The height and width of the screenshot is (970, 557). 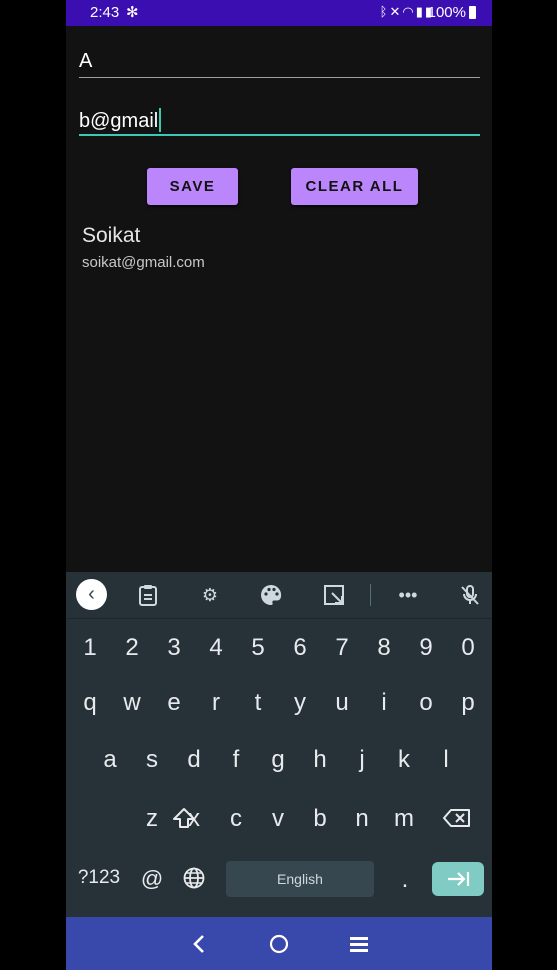 What do you see at coordinates (160, 120) in the screenshot?
I see `text-cursor` at bounding box center [160, 120].